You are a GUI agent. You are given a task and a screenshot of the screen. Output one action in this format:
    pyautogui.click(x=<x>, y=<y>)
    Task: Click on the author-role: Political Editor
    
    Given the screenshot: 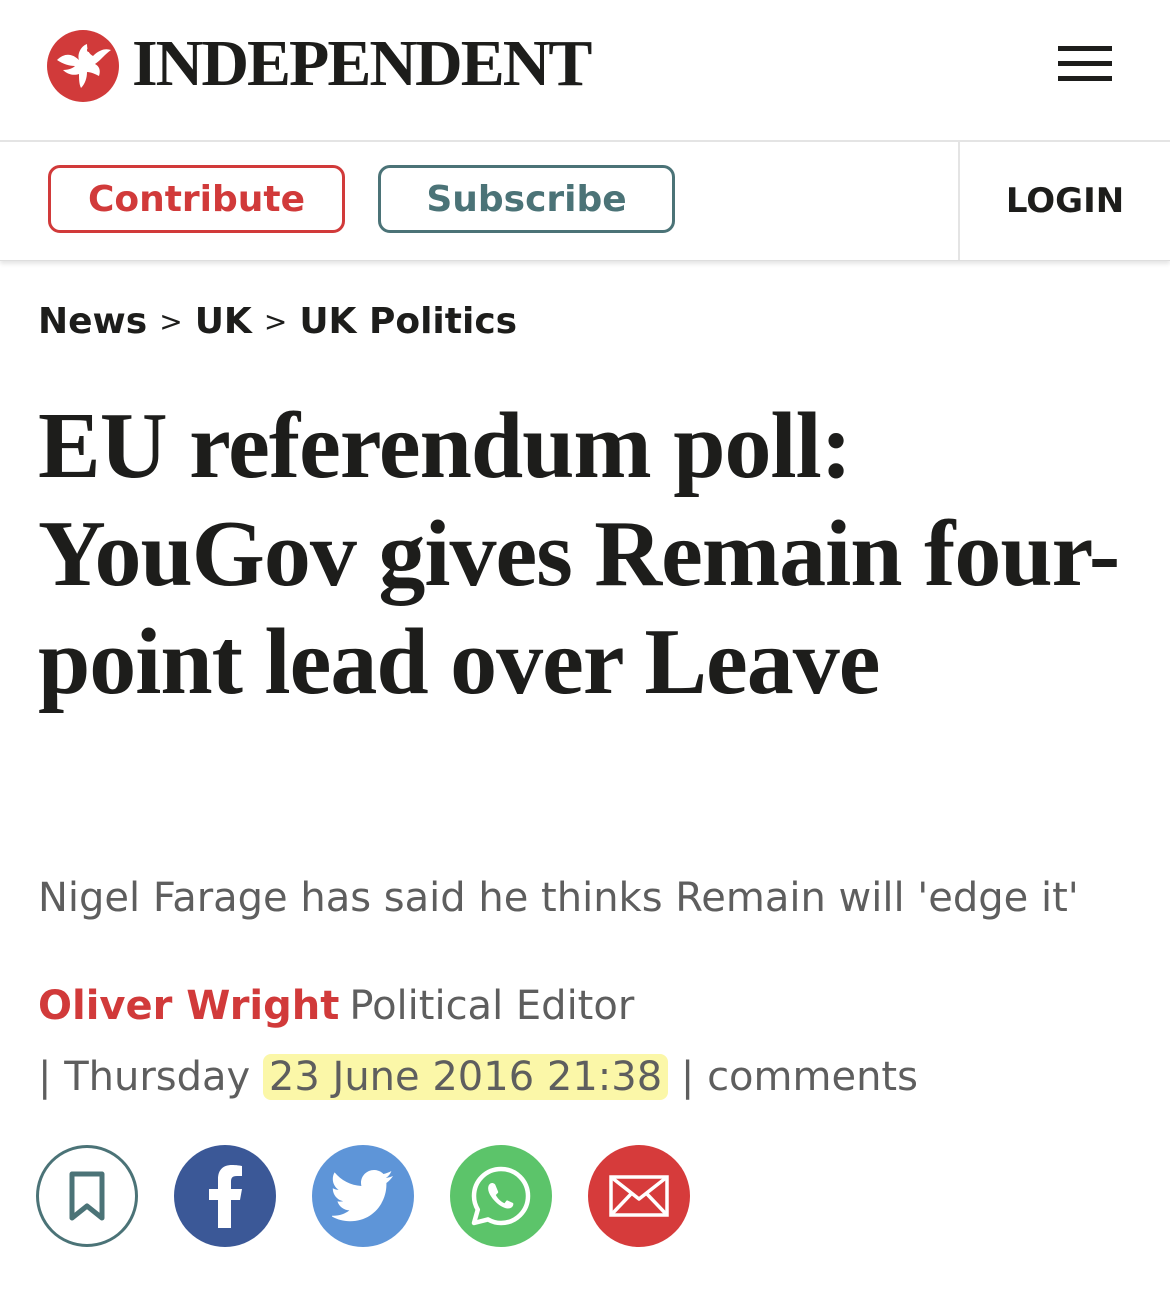 What is the action you would take?
    pyautogui.click(x=492, y=1006)
    